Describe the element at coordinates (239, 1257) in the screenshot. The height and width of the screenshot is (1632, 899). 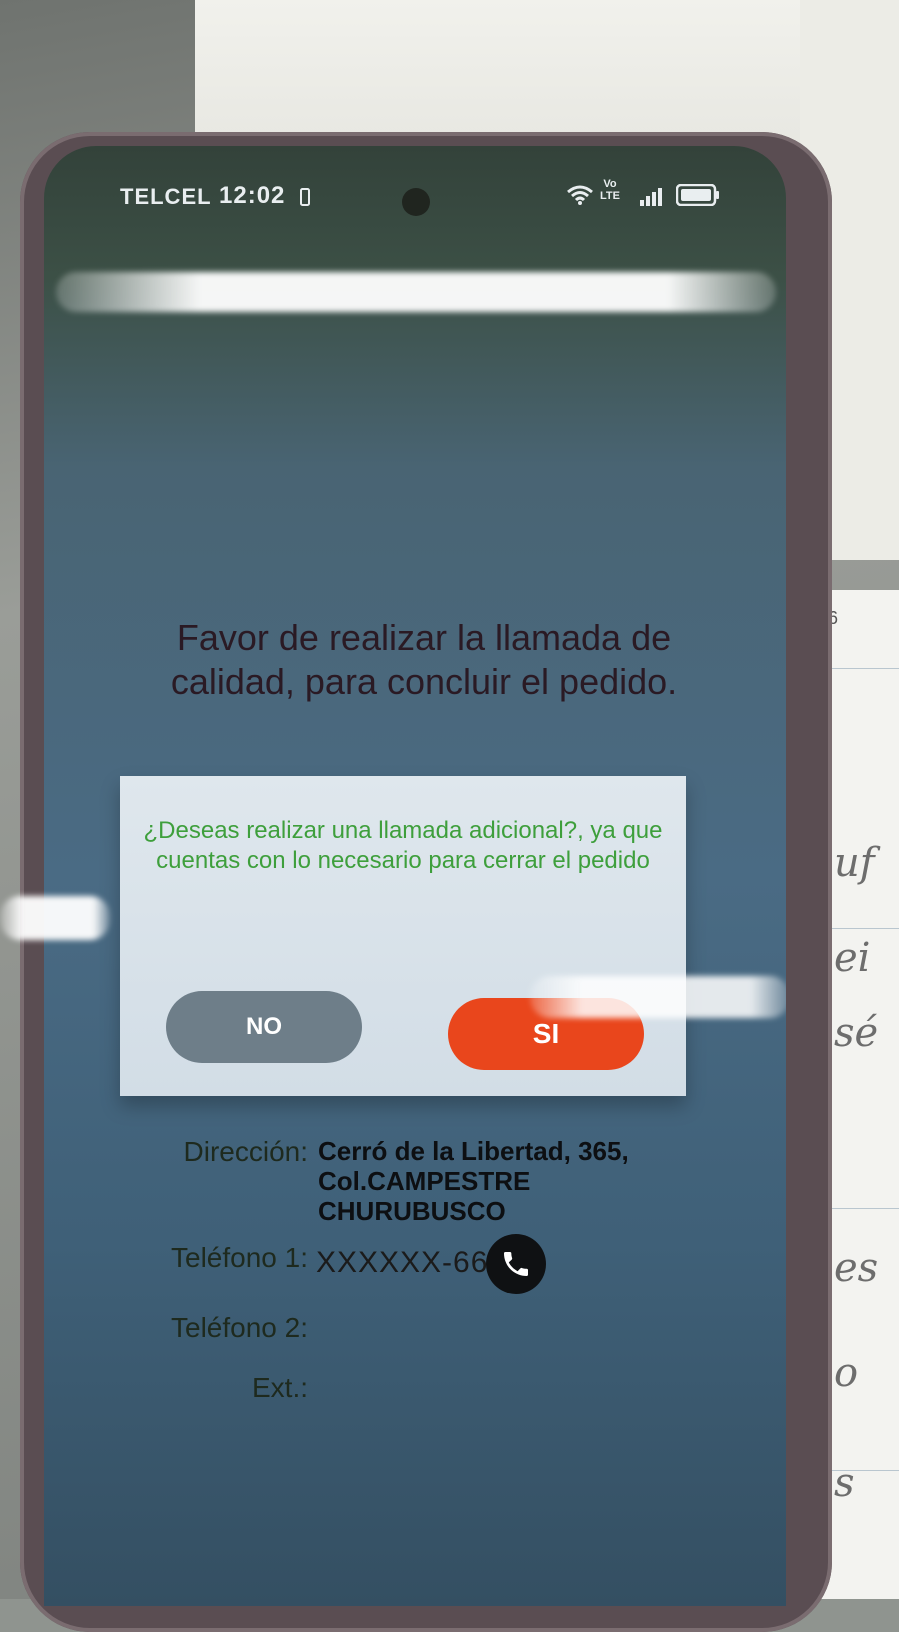
I see `phone1-label: Teléfono 1:` at that location.